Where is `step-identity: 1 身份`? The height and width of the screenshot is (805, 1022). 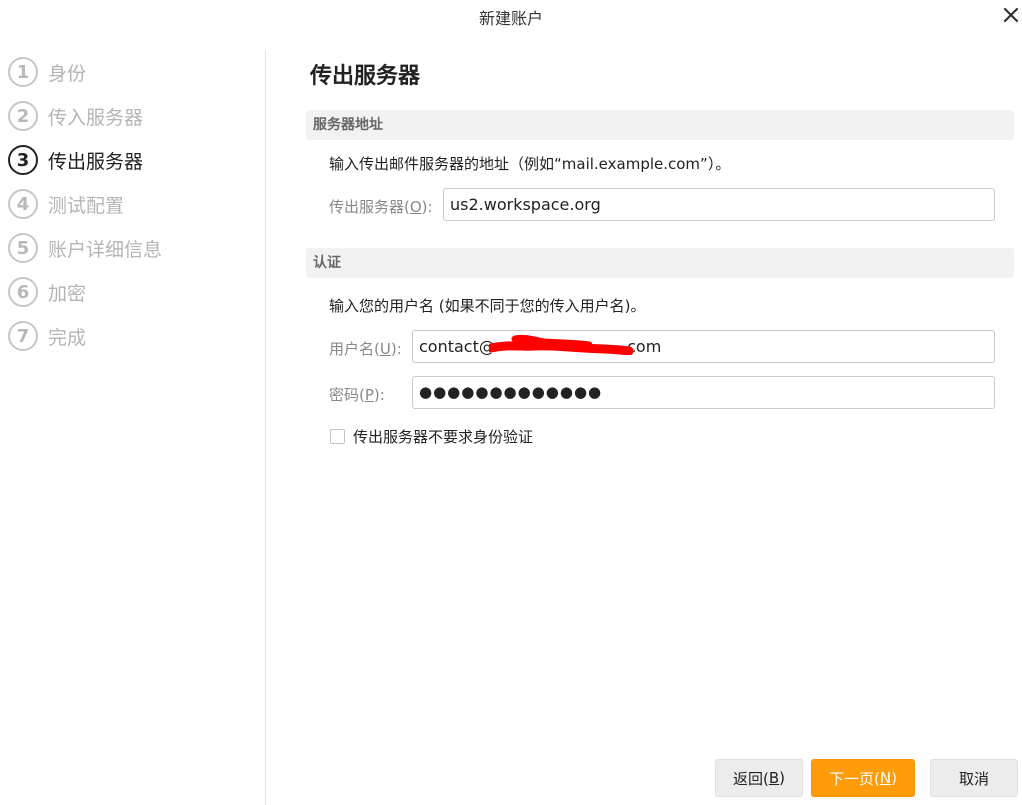 step-identity: 1 身份 is located at coordinates (47, 72).